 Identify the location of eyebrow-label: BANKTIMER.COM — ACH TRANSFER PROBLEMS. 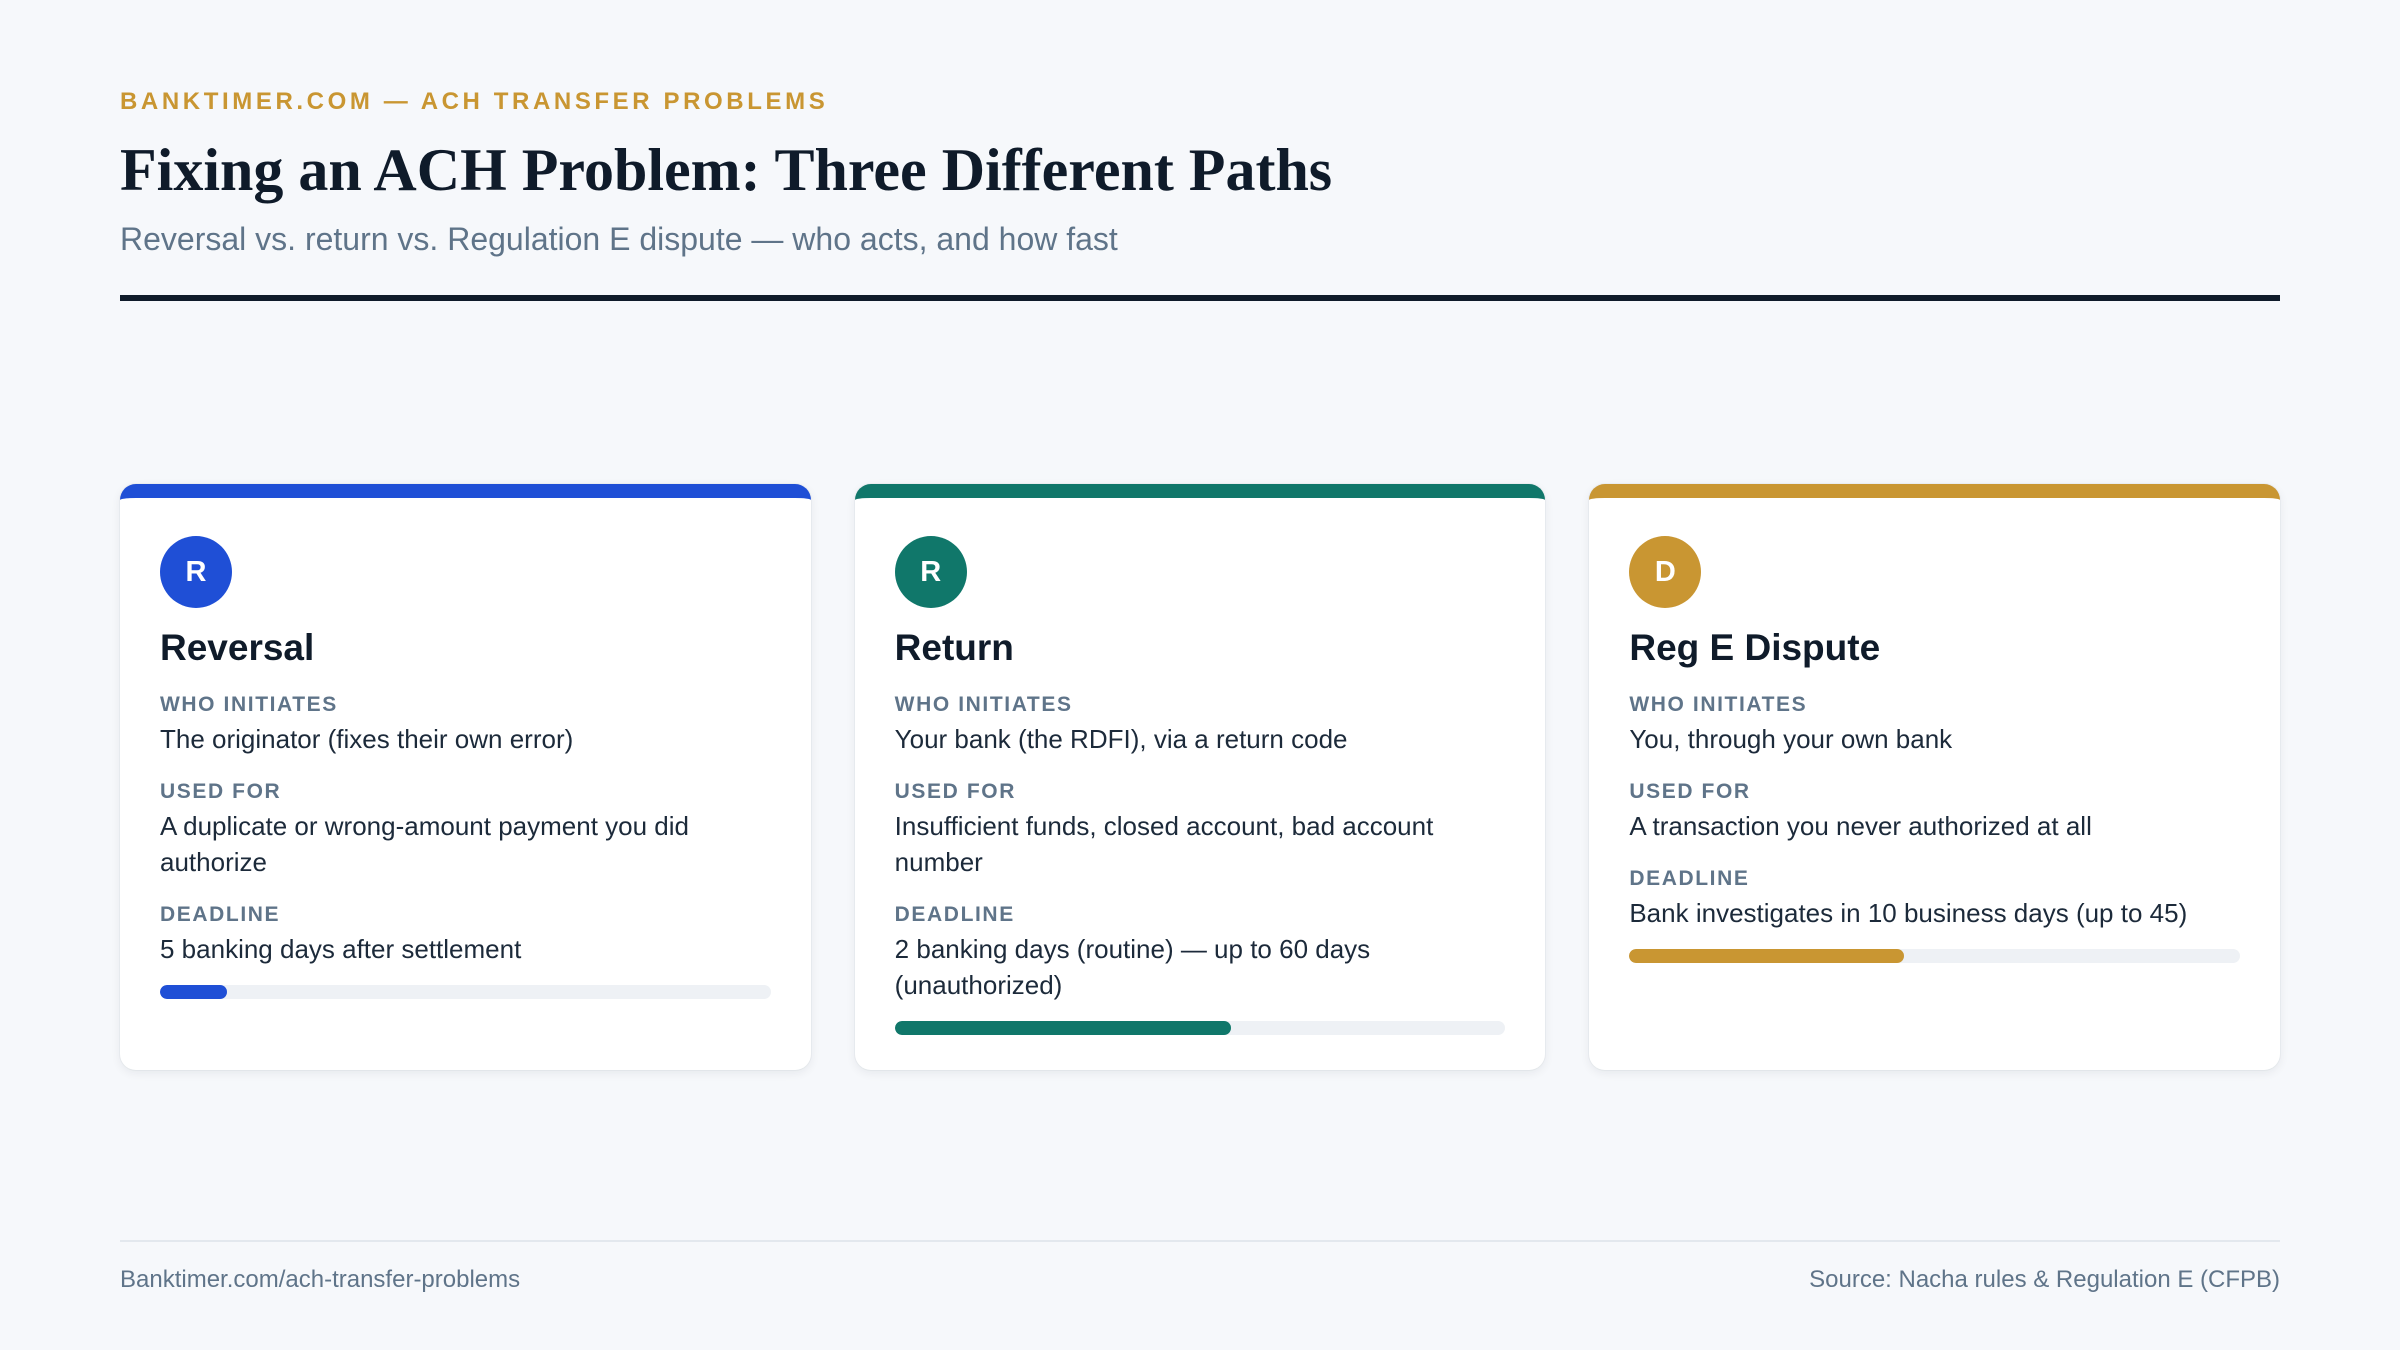
(474, 101).